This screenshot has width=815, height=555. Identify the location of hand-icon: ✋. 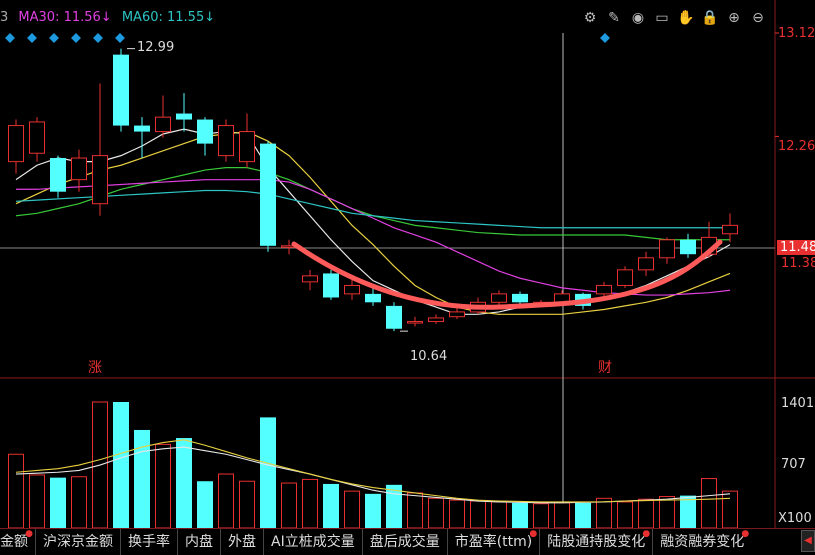
(686, 18).